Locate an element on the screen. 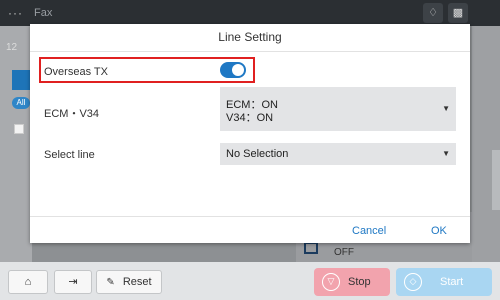 This screenshot has height=300, width=500. background-scrollbar is located at coordinates (496, 180).